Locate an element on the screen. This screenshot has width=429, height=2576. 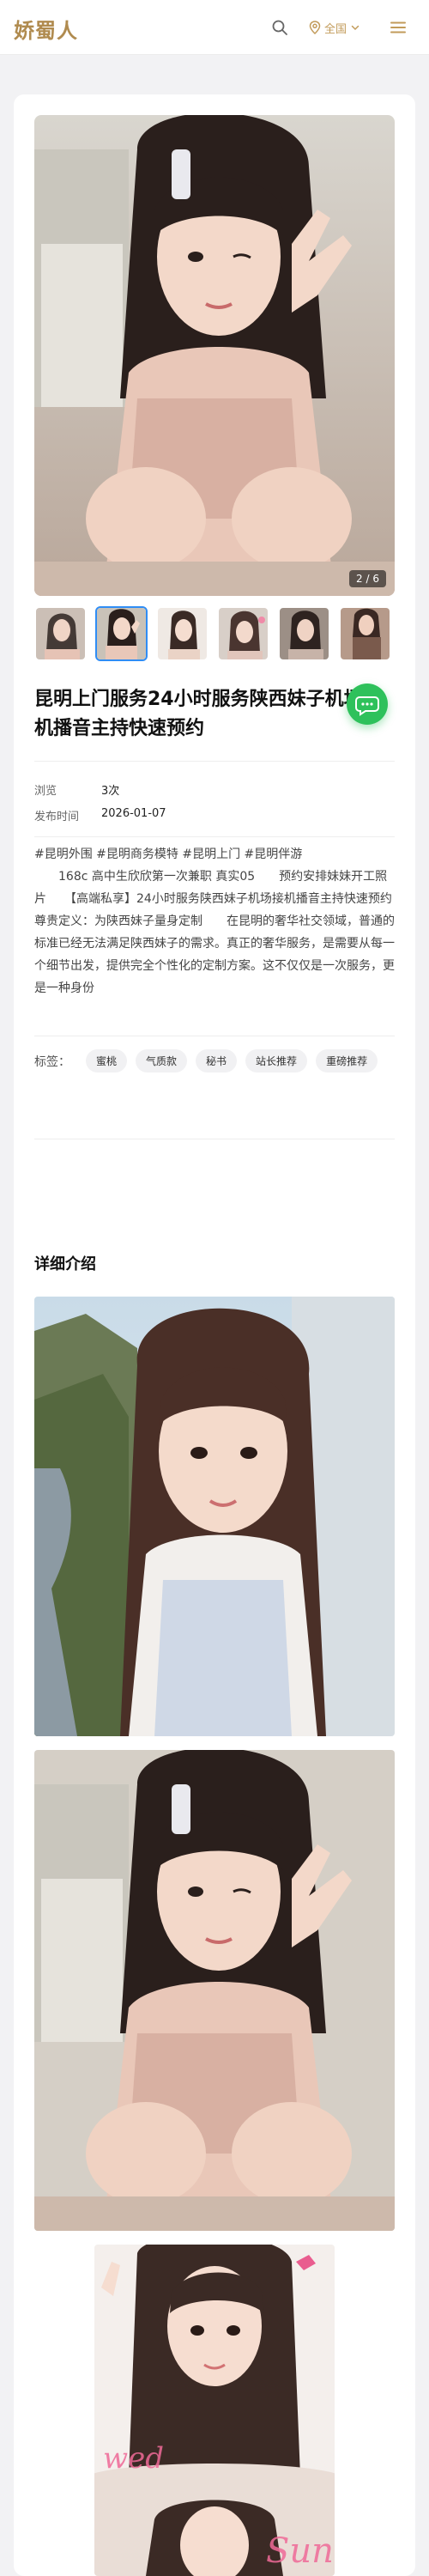
tag-chip: 重磅推荐 is located at coordinates (347, 1060).